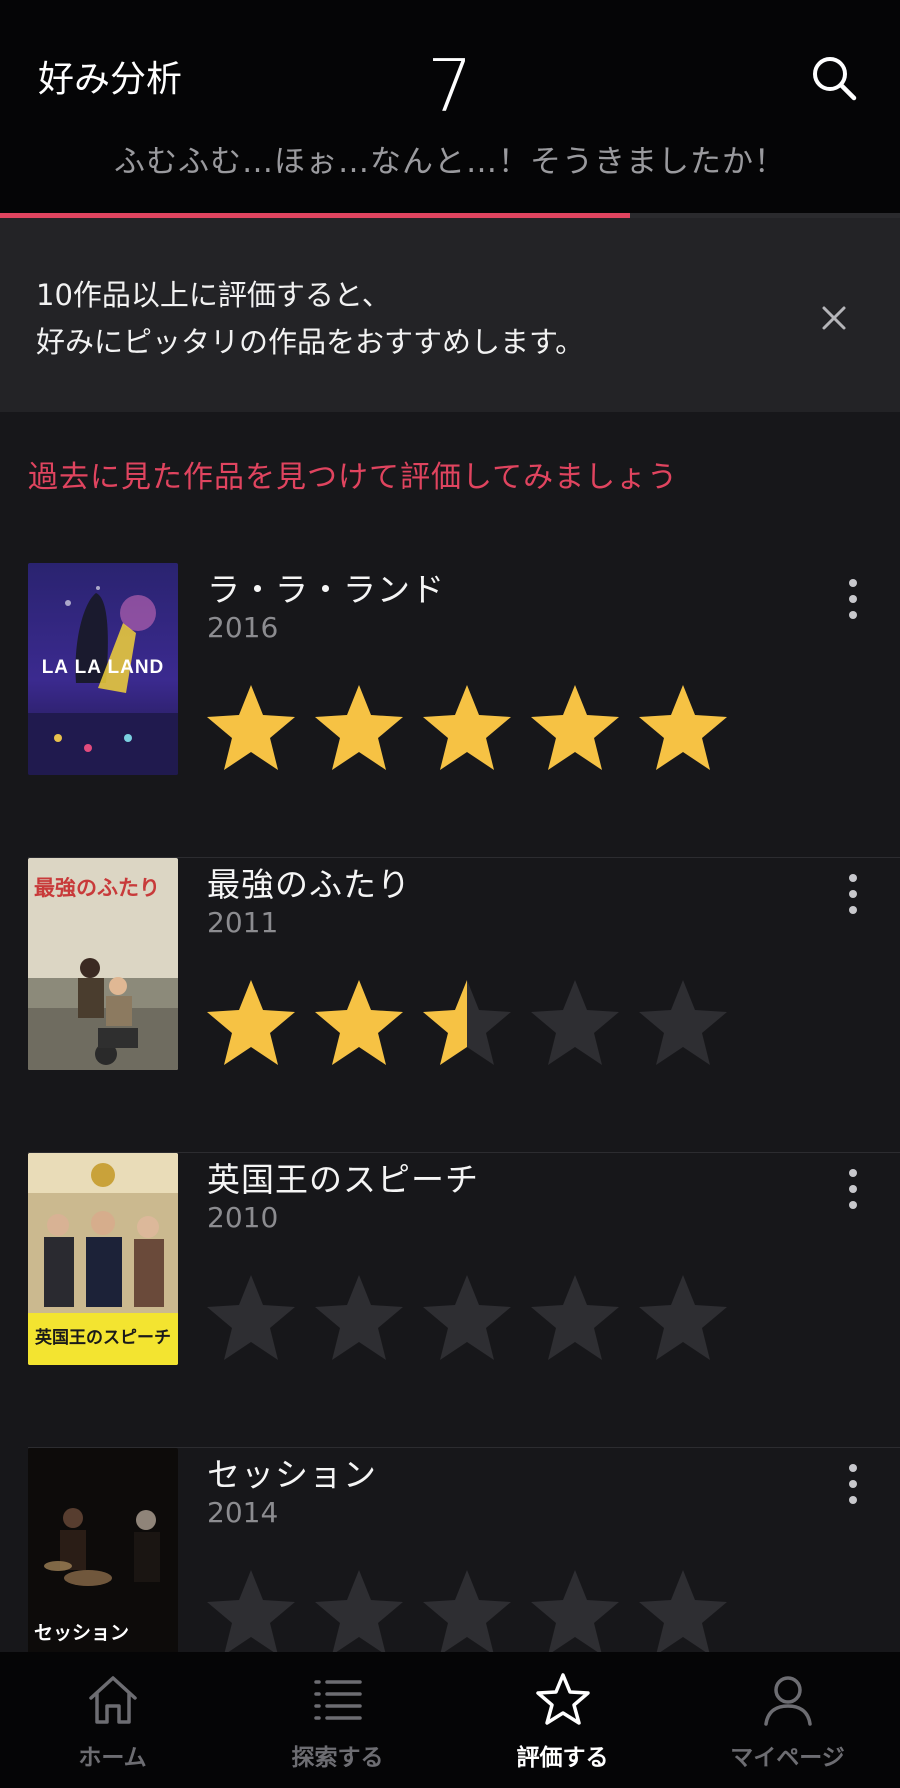  What do you see at coordinates (243, 1217) in the screenshot?
I see `movie-year: 2010` at bounding box center [243, 1217].